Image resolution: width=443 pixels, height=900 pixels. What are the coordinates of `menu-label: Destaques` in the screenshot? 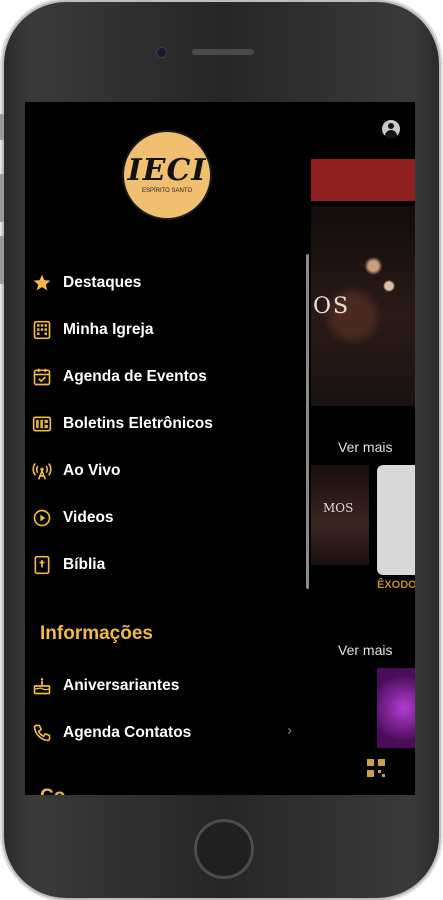 It's located at (102, 282).